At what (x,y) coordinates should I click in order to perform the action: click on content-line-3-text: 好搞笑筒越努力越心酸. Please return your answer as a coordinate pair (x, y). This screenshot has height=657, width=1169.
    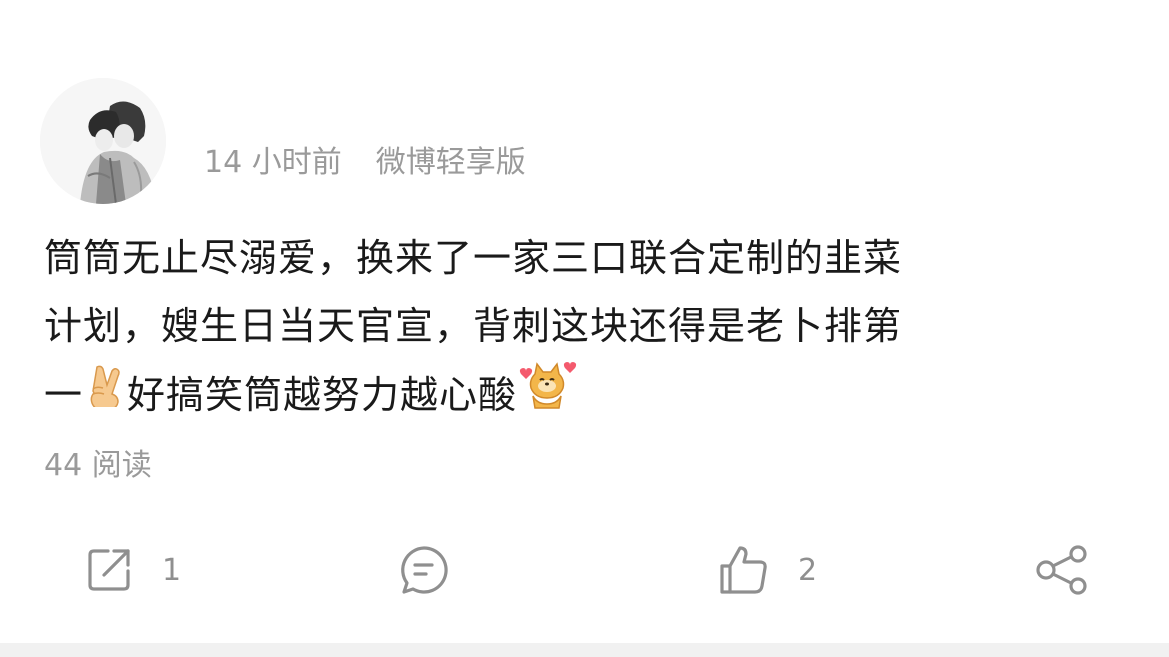
    Looking at the image, I should click on (322, 395).